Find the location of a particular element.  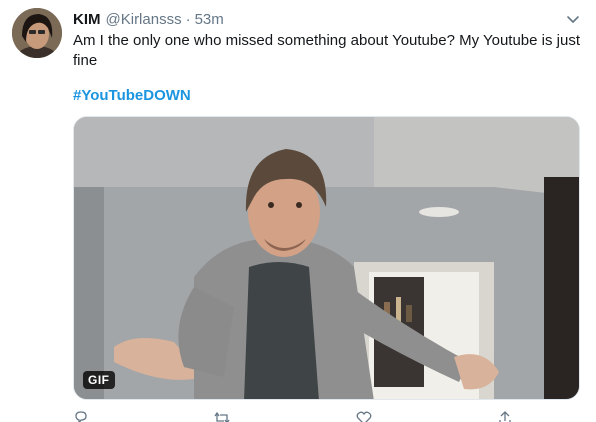

like-button is located at coordinates (364, 416).